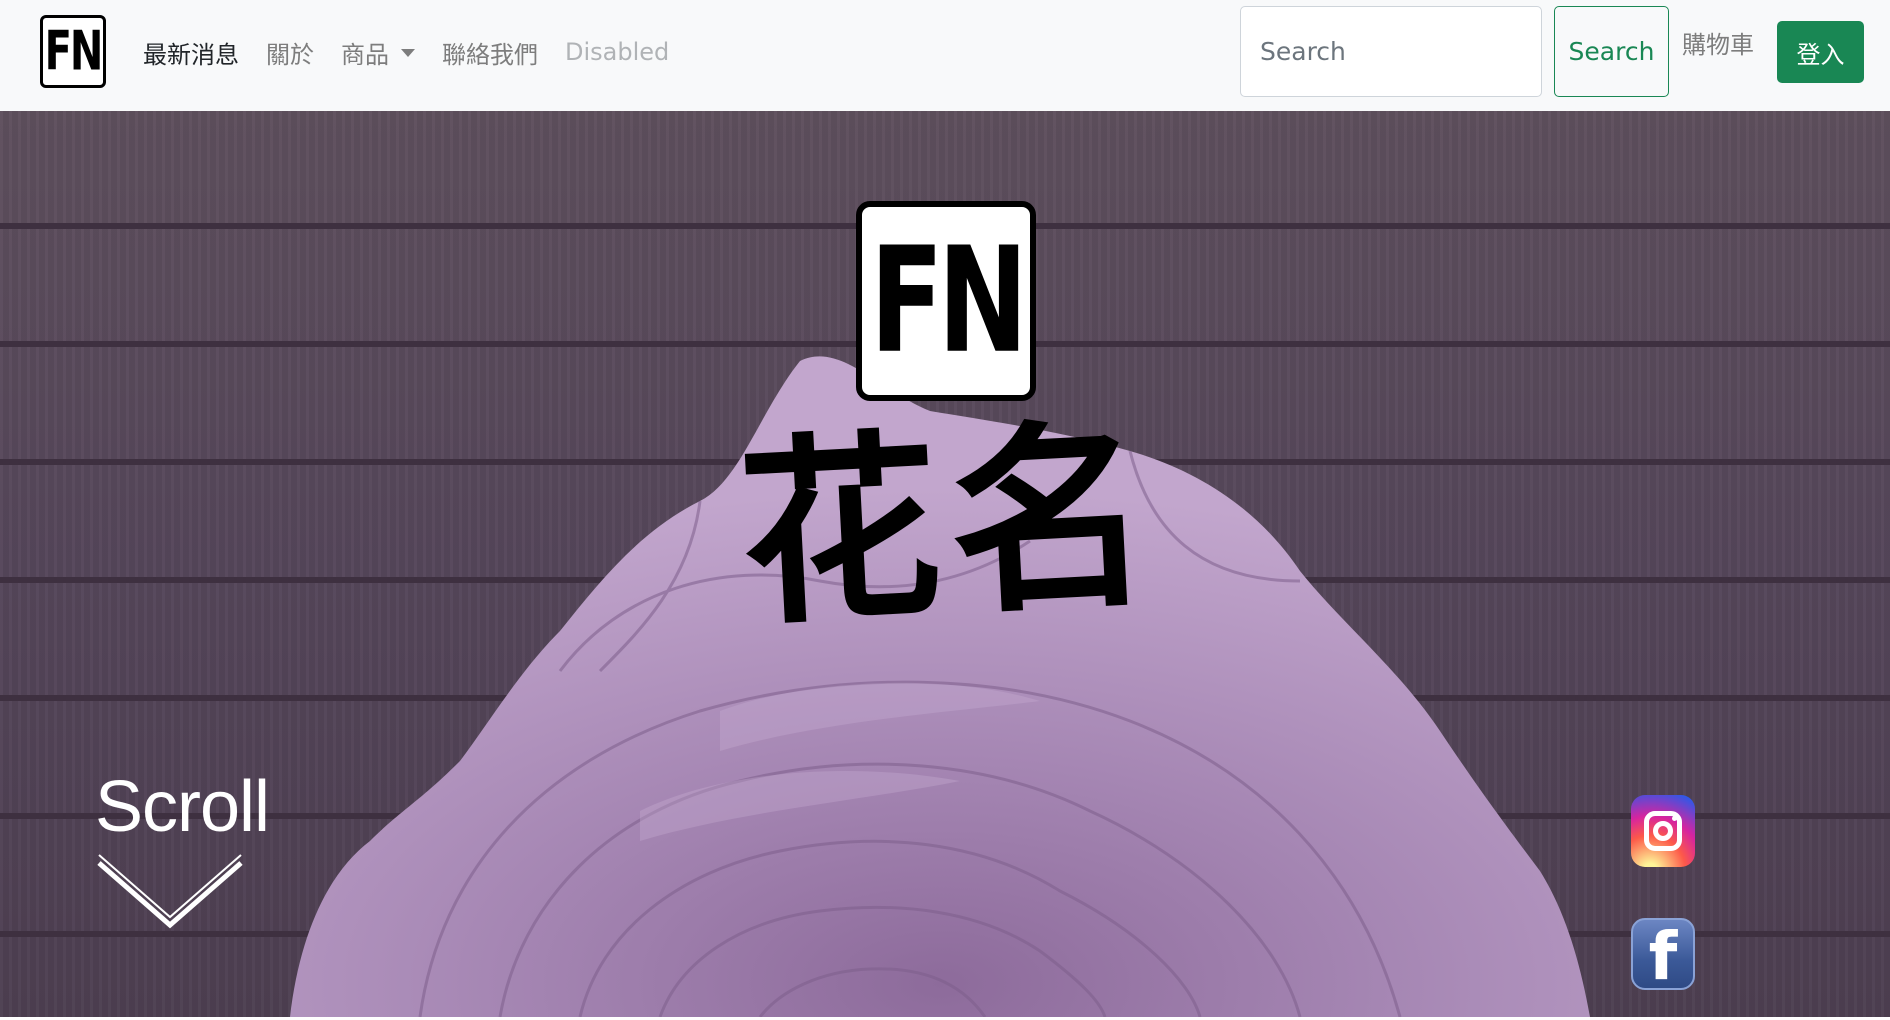  I want to click on instagram-lens-shape, so click(1663, 831).